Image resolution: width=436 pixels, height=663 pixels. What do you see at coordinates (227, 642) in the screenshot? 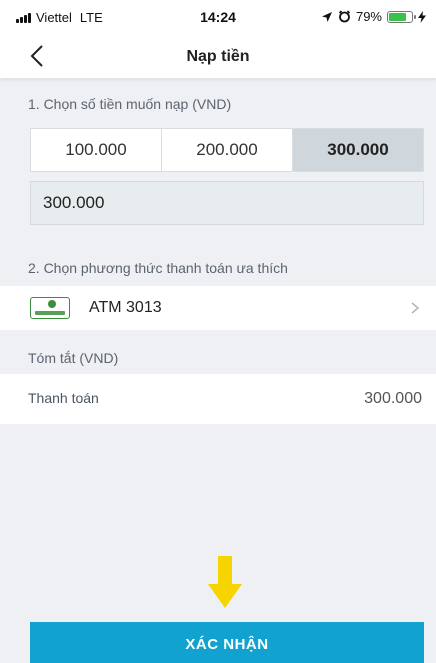
I see `confirm-button: XÁC NHẬN` at bounding box center [227, 642].